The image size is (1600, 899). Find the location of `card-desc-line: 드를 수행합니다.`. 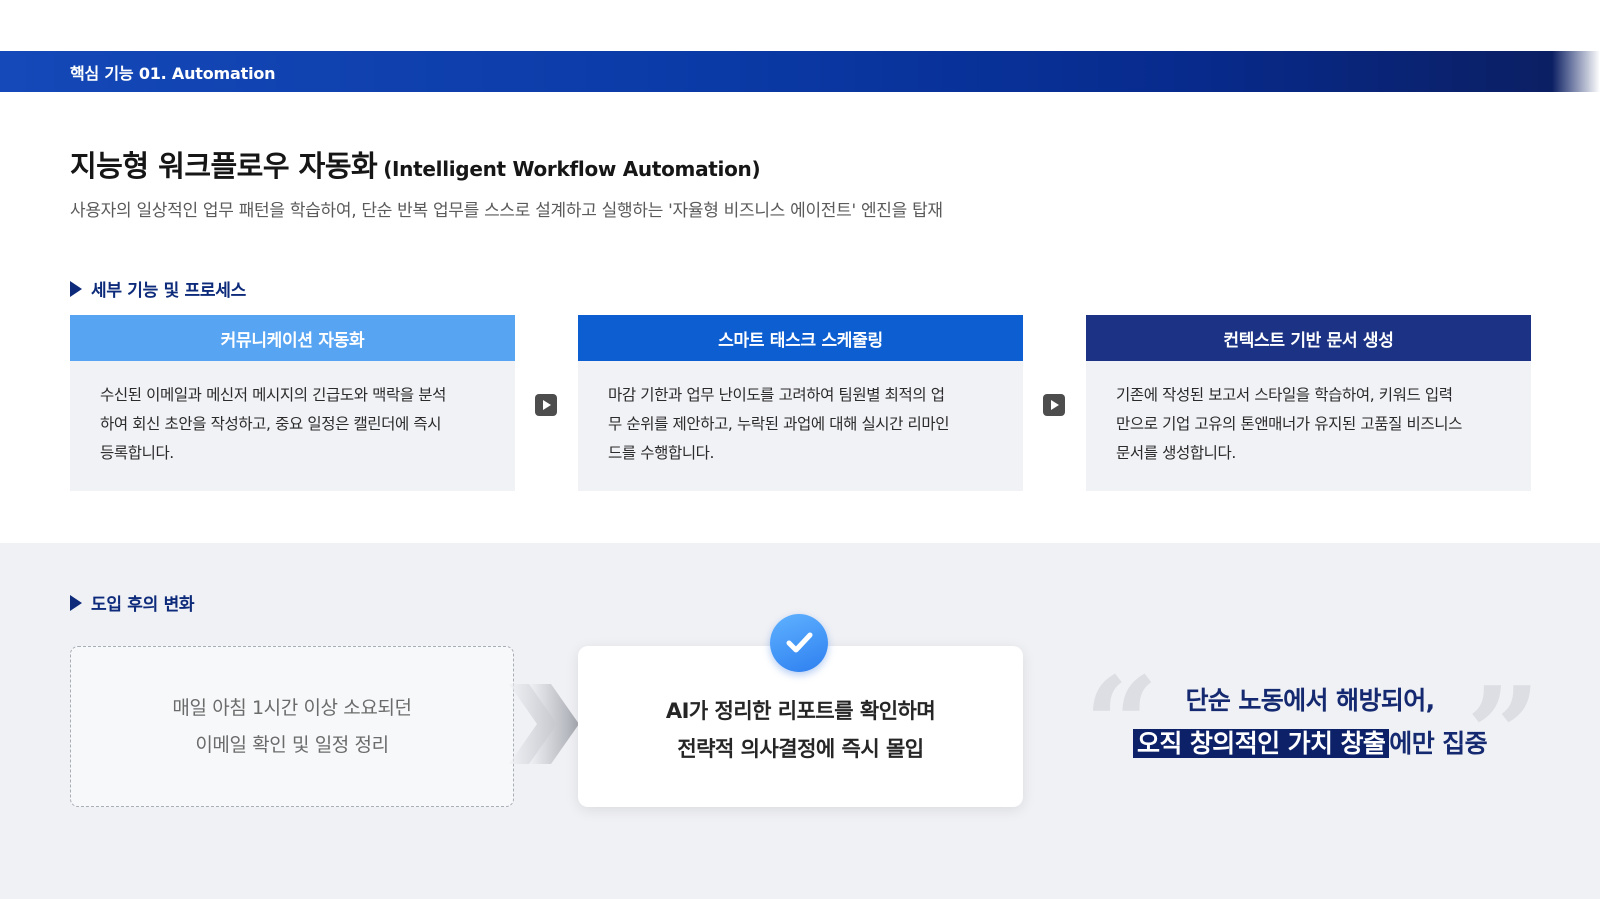

card-desc-line: 드를 수행합니다. is located at coordinates (661, 453).